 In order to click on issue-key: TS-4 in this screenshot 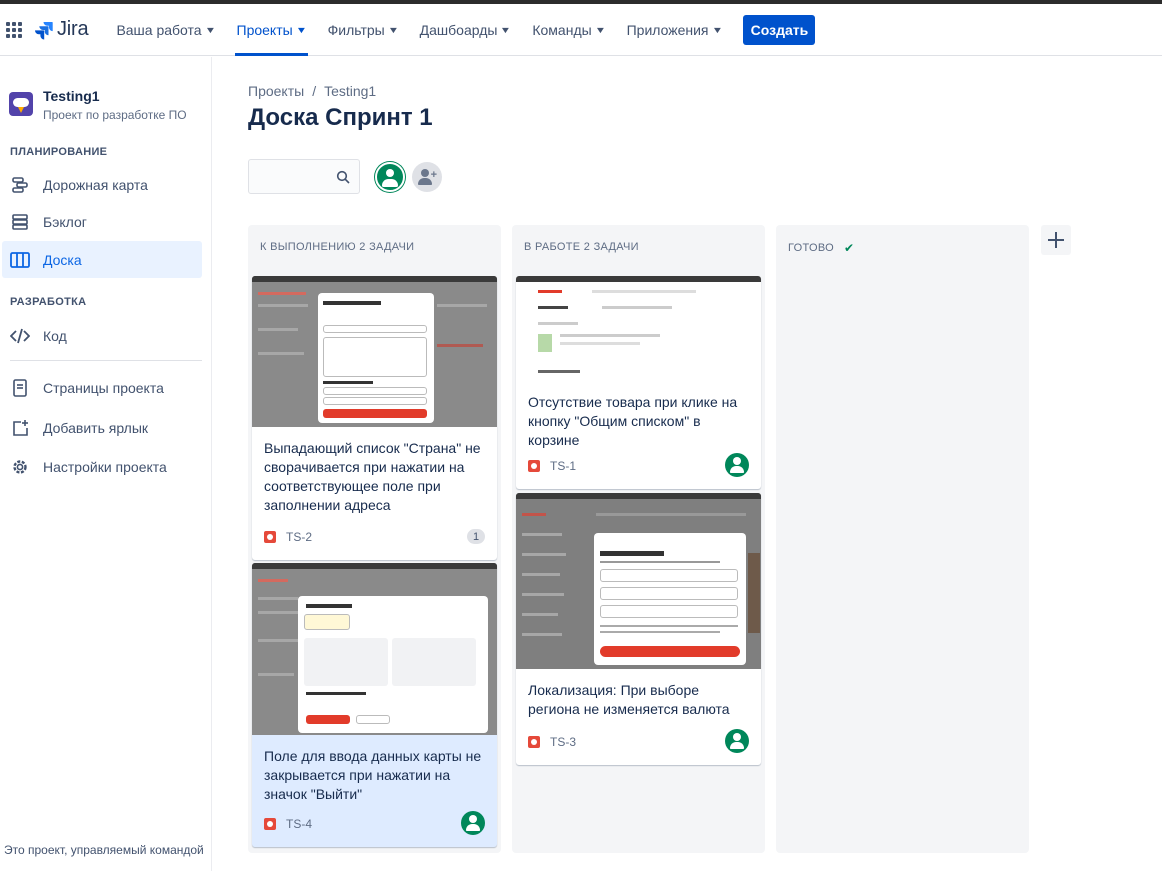, I will do `click(299, 824)`.